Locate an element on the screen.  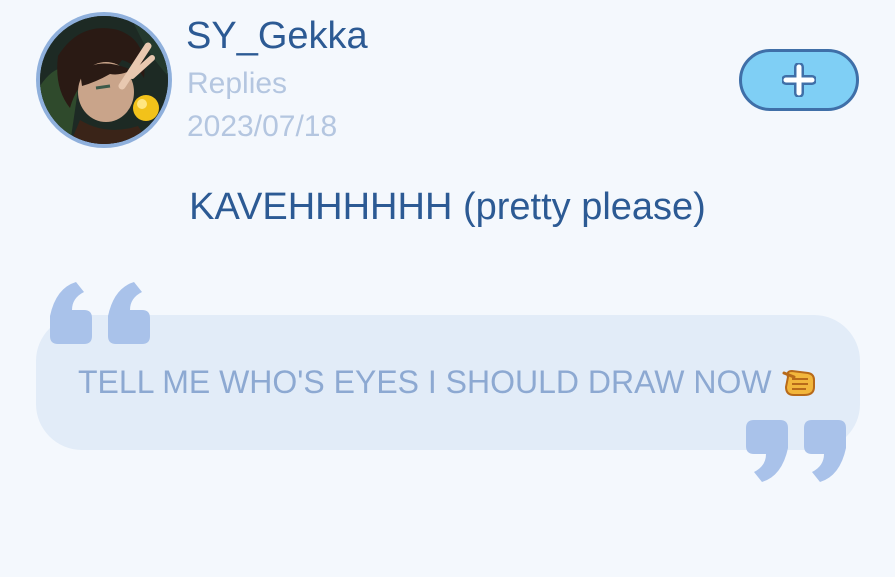
post-title: KAVEHHHHHH (pretty please) is located at coordinates (447, 207).